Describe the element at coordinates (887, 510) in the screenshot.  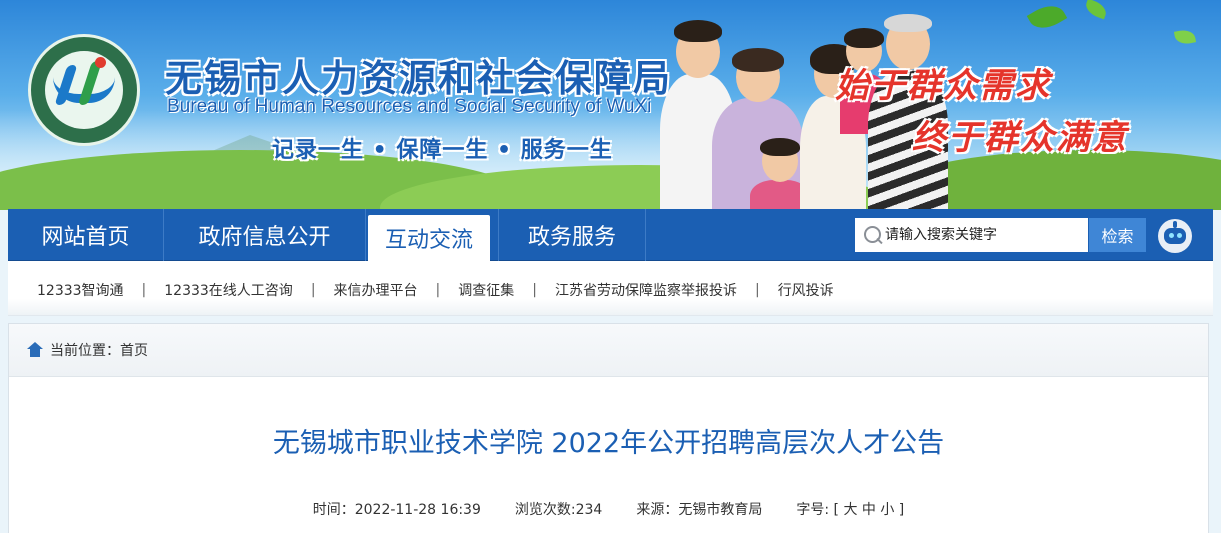
I see `font-small-button: 小` at that location.